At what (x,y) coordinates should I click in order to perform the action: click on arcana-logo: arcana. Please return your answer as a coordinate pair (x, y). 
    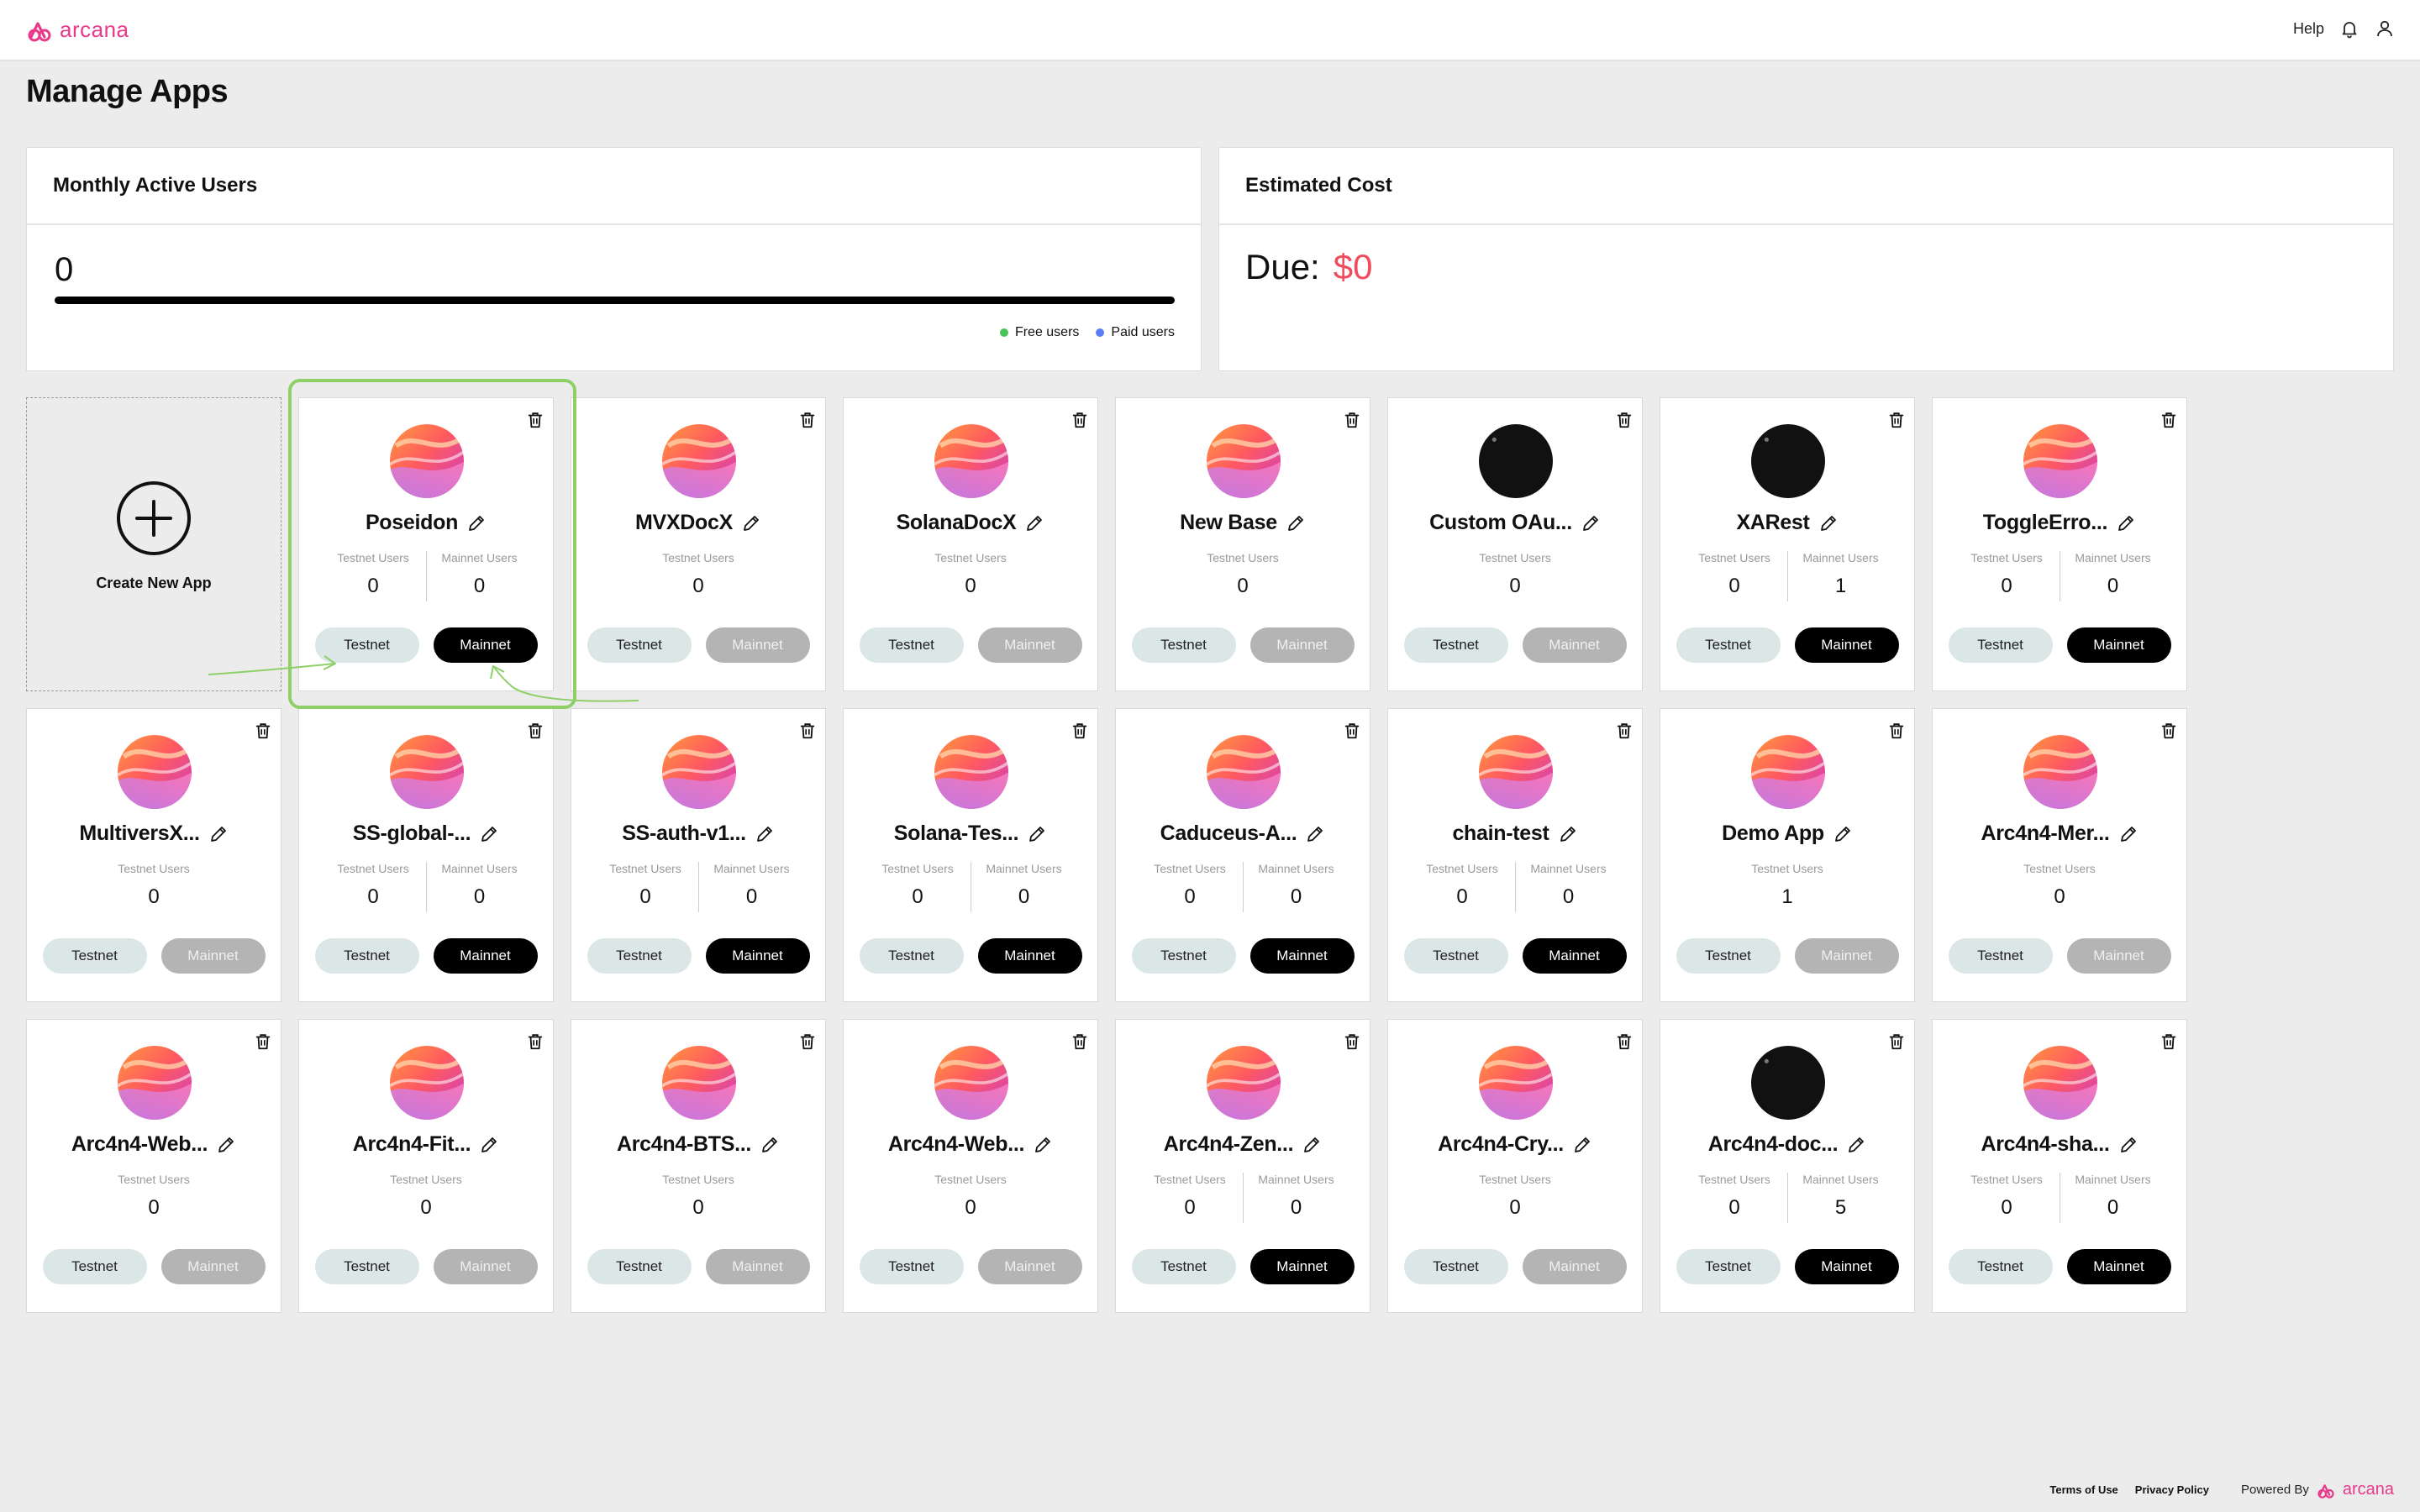
    Looking at the image, I should click on (77, 30).